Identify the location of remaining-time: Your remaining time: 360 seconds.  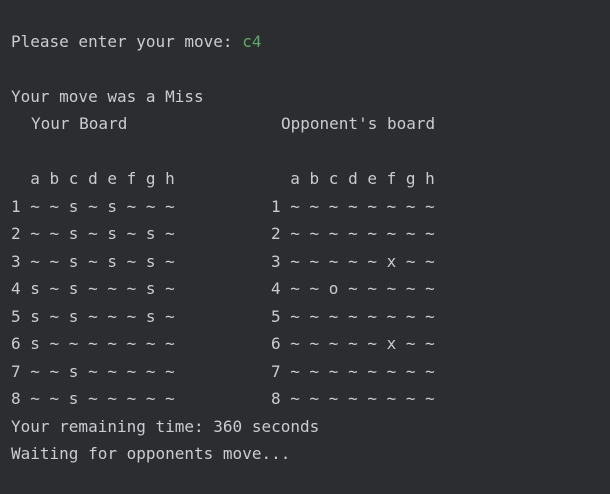
(165, 426).